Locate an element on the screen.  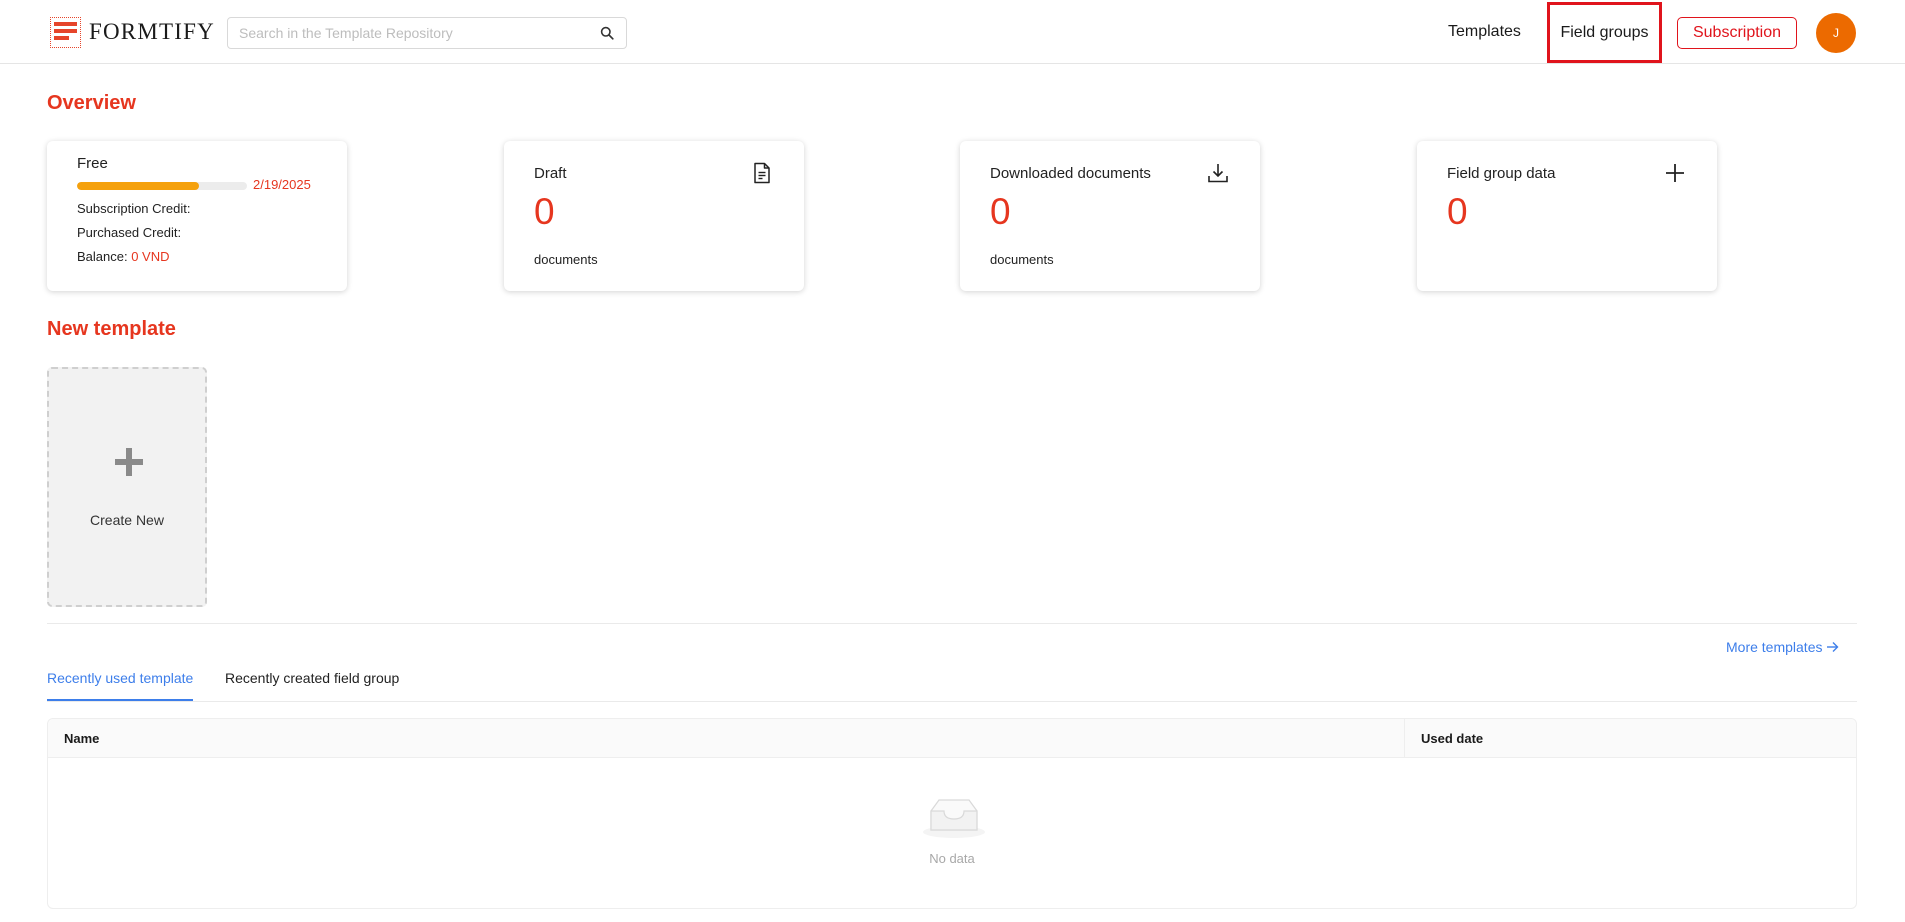
section-divider is located at coordinates (952, 623).